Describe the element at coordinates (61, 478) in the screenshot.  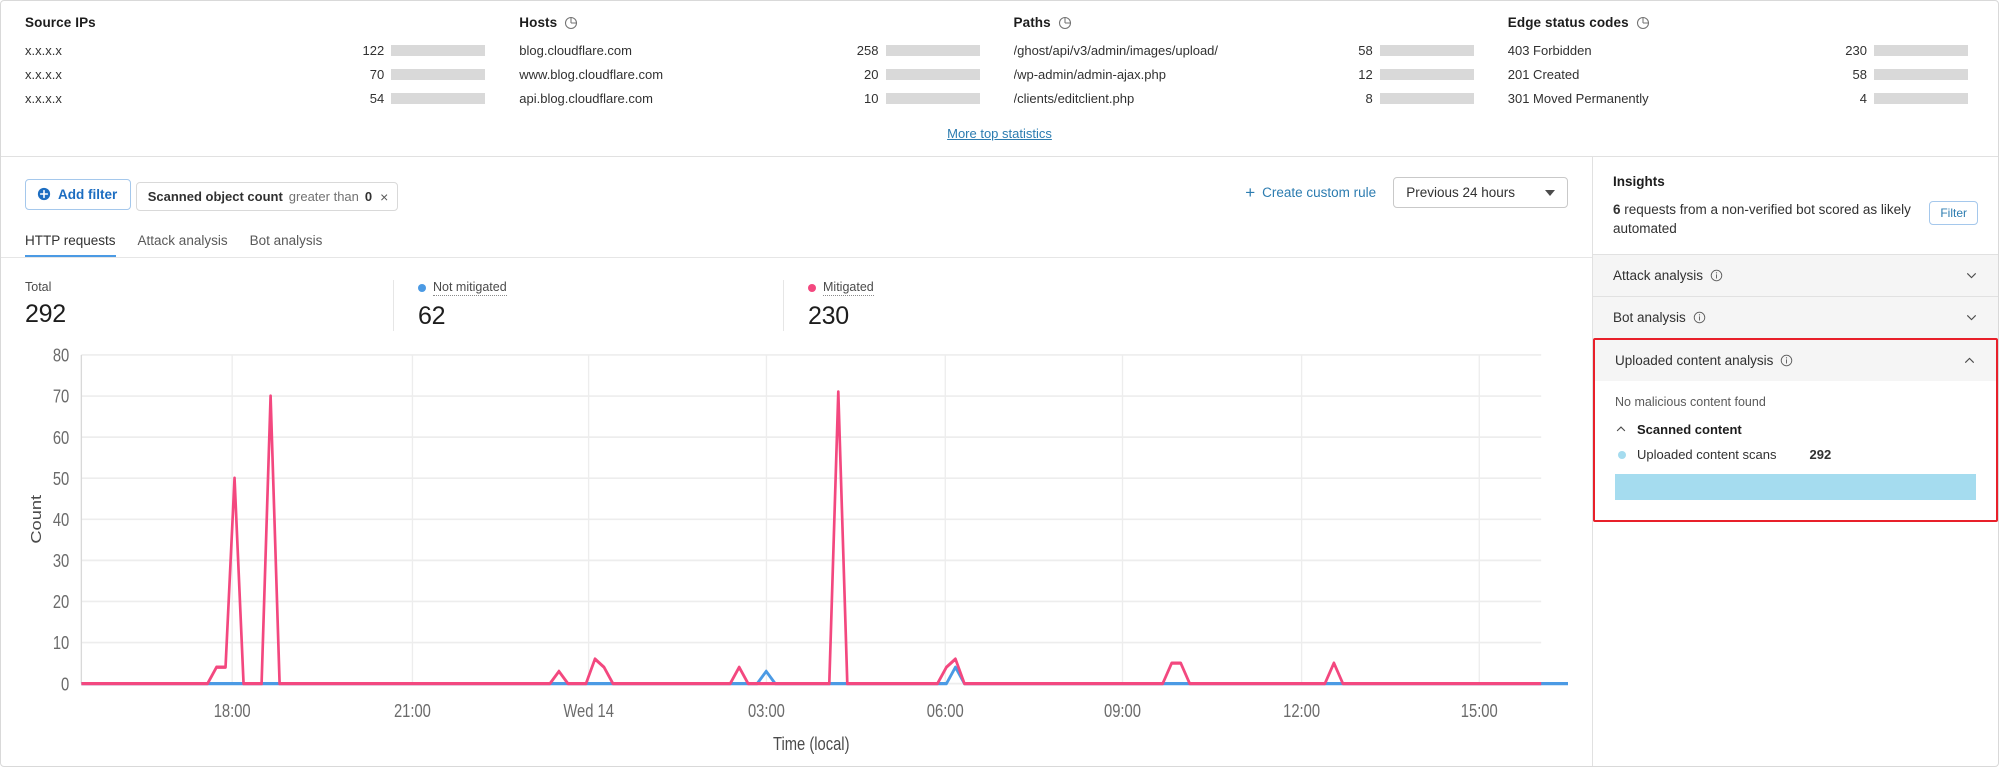
I see `svg-text: 50` at that location.